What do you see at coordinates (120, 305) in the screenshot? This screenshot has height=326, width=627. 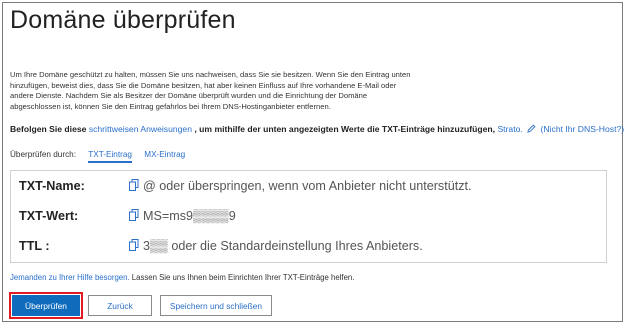 I see `back-button: Zurück` at bounding box center [120, 305].